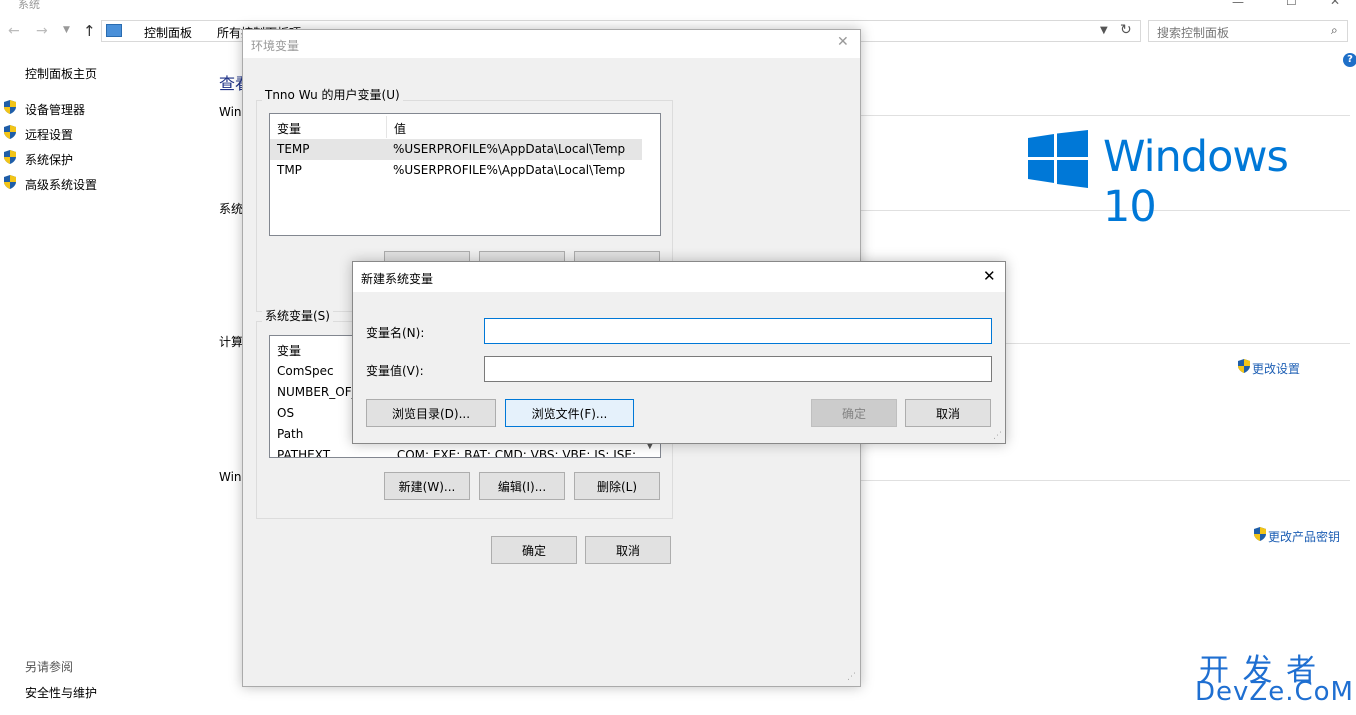 This screenshot has height=715, width=1356. I want to click on variable-value-field, so click(738, 369).